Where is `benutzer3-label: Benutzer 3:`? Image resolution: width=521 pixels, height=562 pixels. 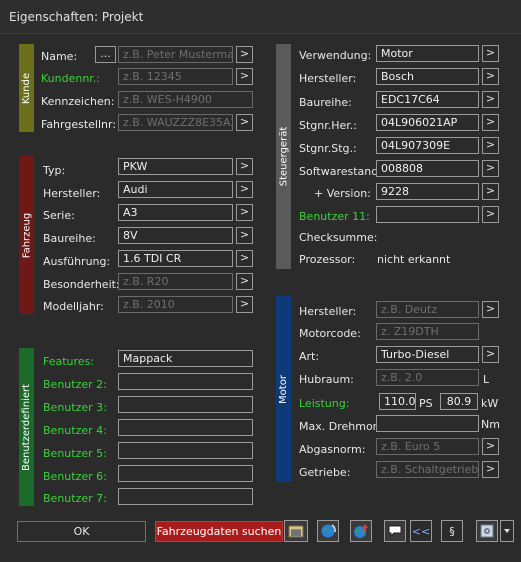 benutzer3-label: Benutzer 3: is located at coordinates (75, 407).